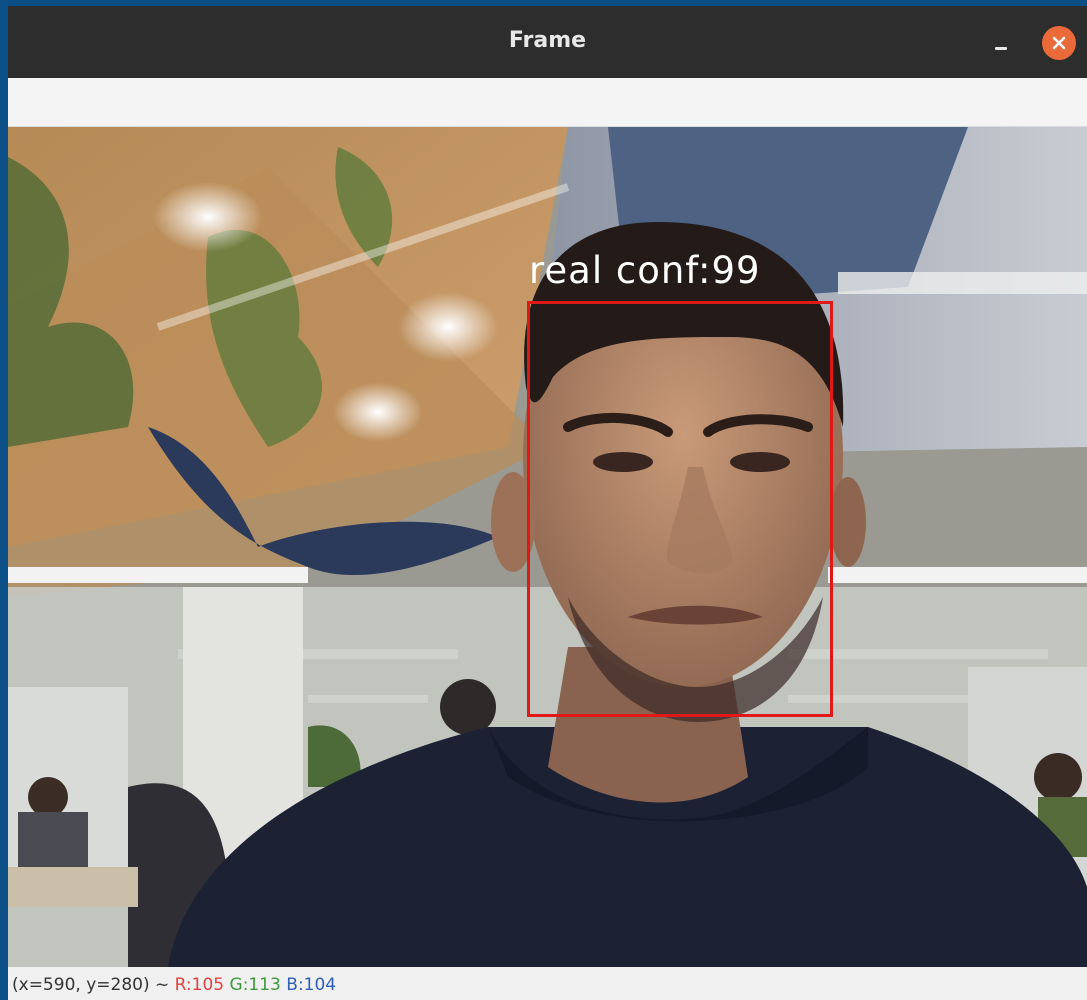 The height and width of the screenshot is (1000, 1087). What do you see at coordinates (255, 985) in the screenshot?
I see `pixel-green-value: G:113` at bounding box center [255, 985].